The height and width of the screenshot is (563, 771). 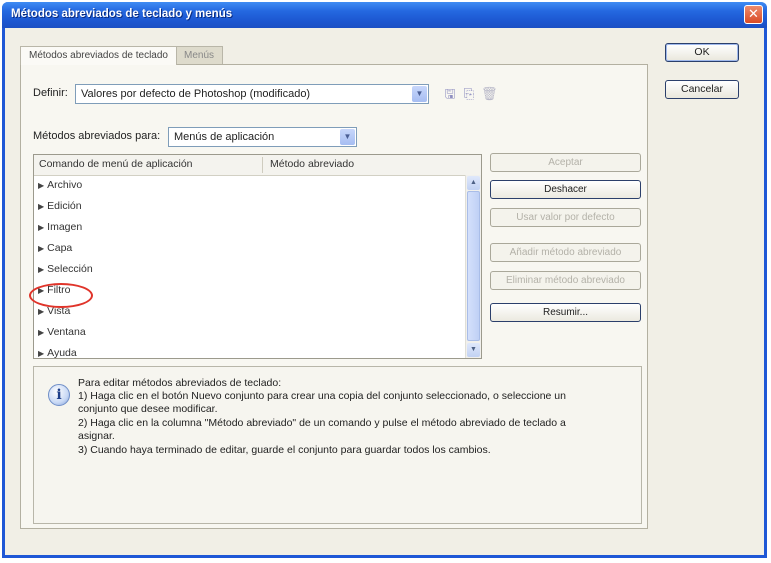 What do you see at coordinates (61, 295) in the screenshot?
I see `highlight-annotation` at bounding box center [61, 295].